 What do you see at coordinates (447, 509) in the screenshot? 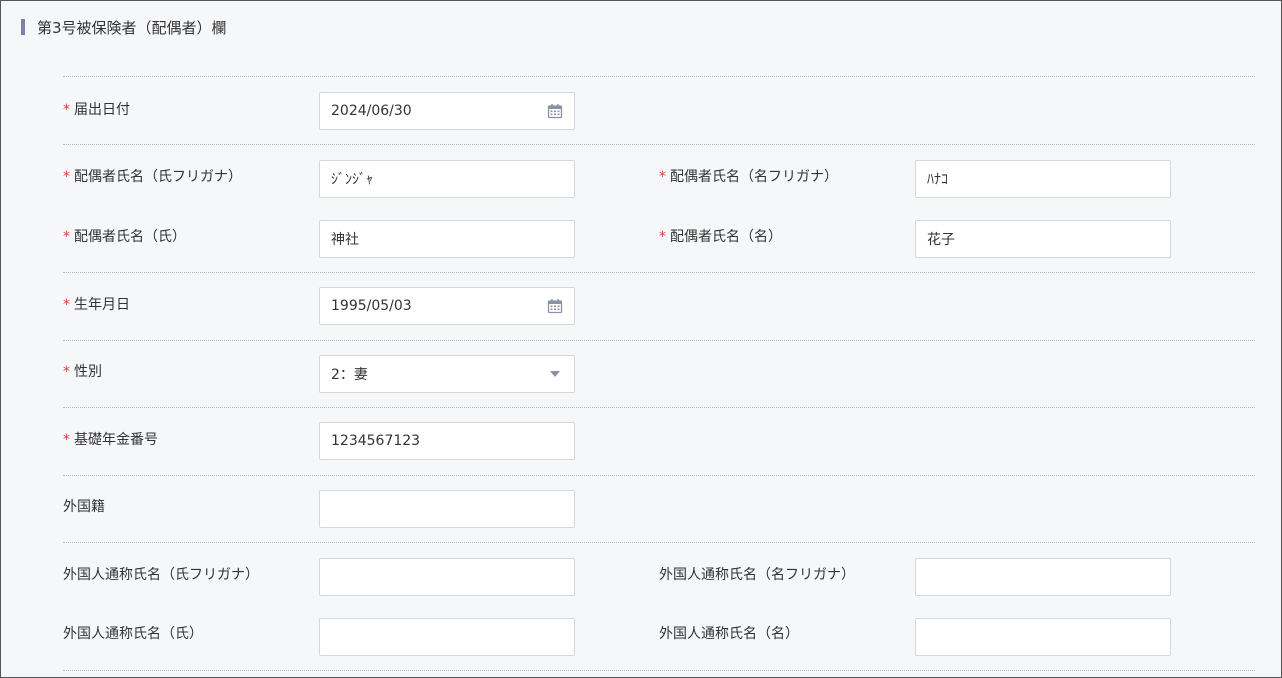
I see `nationality-input` at bounding box center [447, 509].